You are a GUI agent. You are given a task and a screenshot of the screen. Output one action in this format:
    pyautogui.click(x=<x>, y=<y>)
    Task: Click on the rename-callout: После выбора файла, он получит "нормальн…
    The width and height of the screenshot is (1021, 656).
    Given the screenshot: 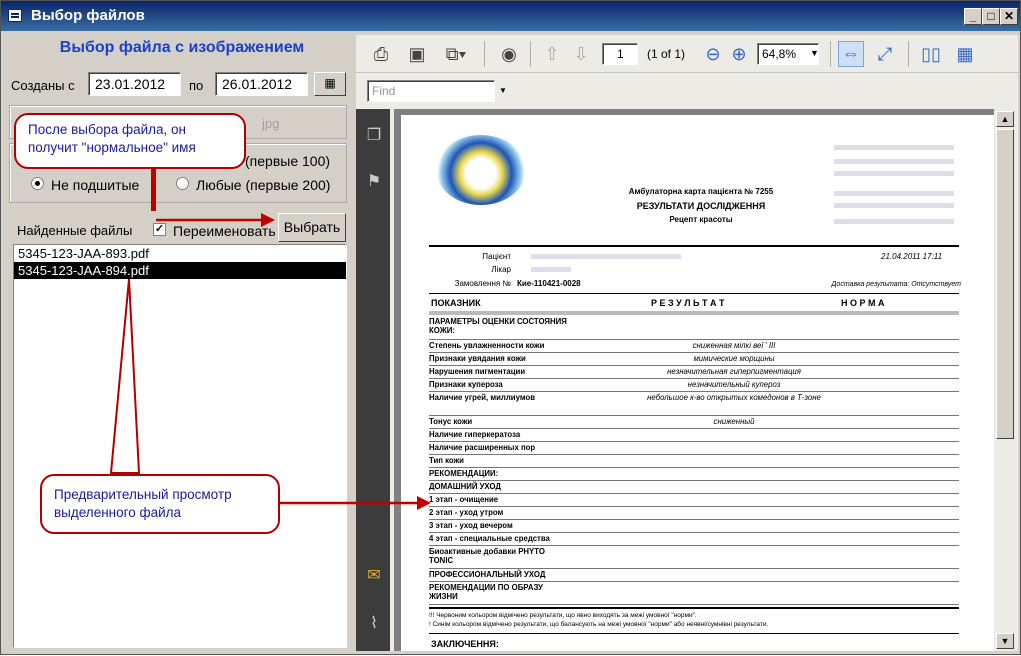 What is the action you would take?
    pyautogui.click(x=130, y=141)
    